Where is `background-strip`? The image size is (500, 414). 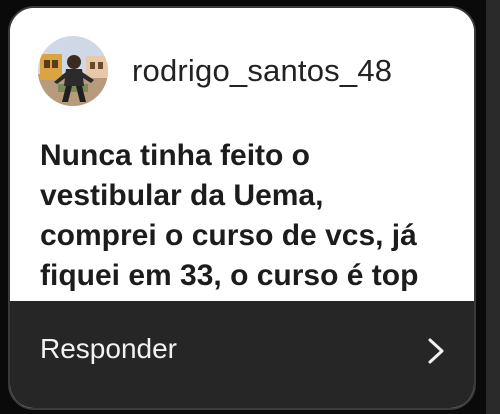
background-strip is located at coordinates (493, 207).